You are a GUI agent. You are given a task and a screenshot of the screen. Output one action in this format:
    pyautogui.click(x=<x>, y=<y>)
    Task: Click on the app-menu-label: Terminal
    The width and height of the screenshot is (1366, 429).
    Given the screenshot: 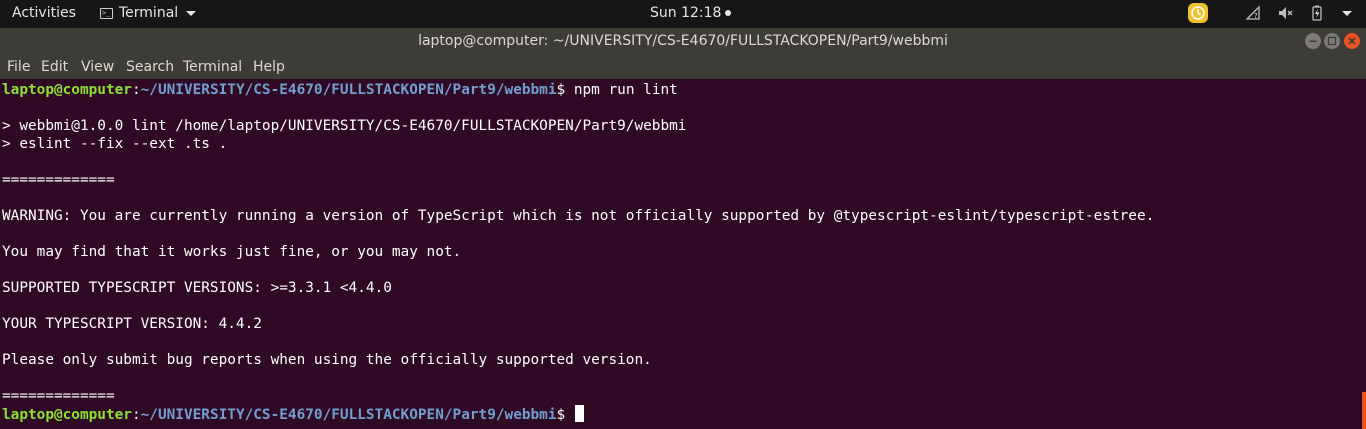 What is the action you would take?
    pyautogui.click(x=149, y=13)
    